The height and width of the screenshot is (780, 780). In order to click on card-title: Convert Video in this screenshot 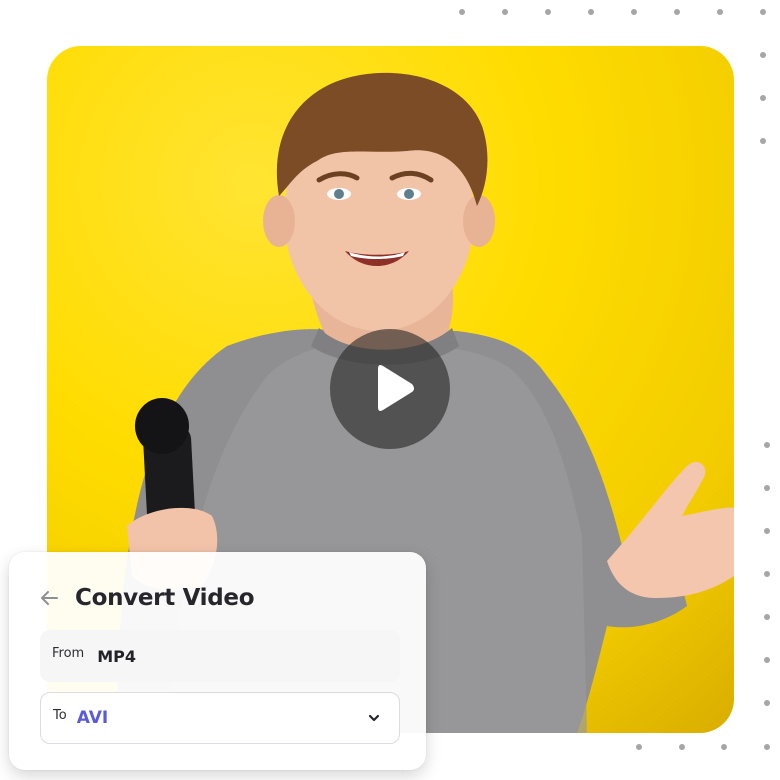, I will do `click(165, 598)`.